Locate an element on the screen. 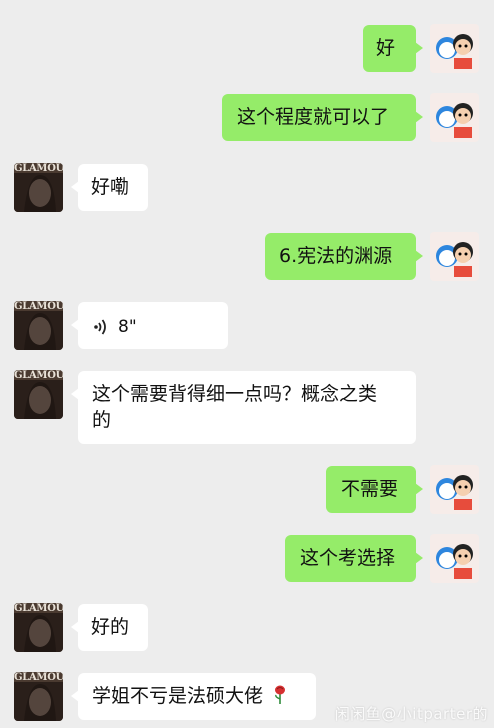  message-bubble: 这个程度就可以了 is located at coordinates (322, 117).